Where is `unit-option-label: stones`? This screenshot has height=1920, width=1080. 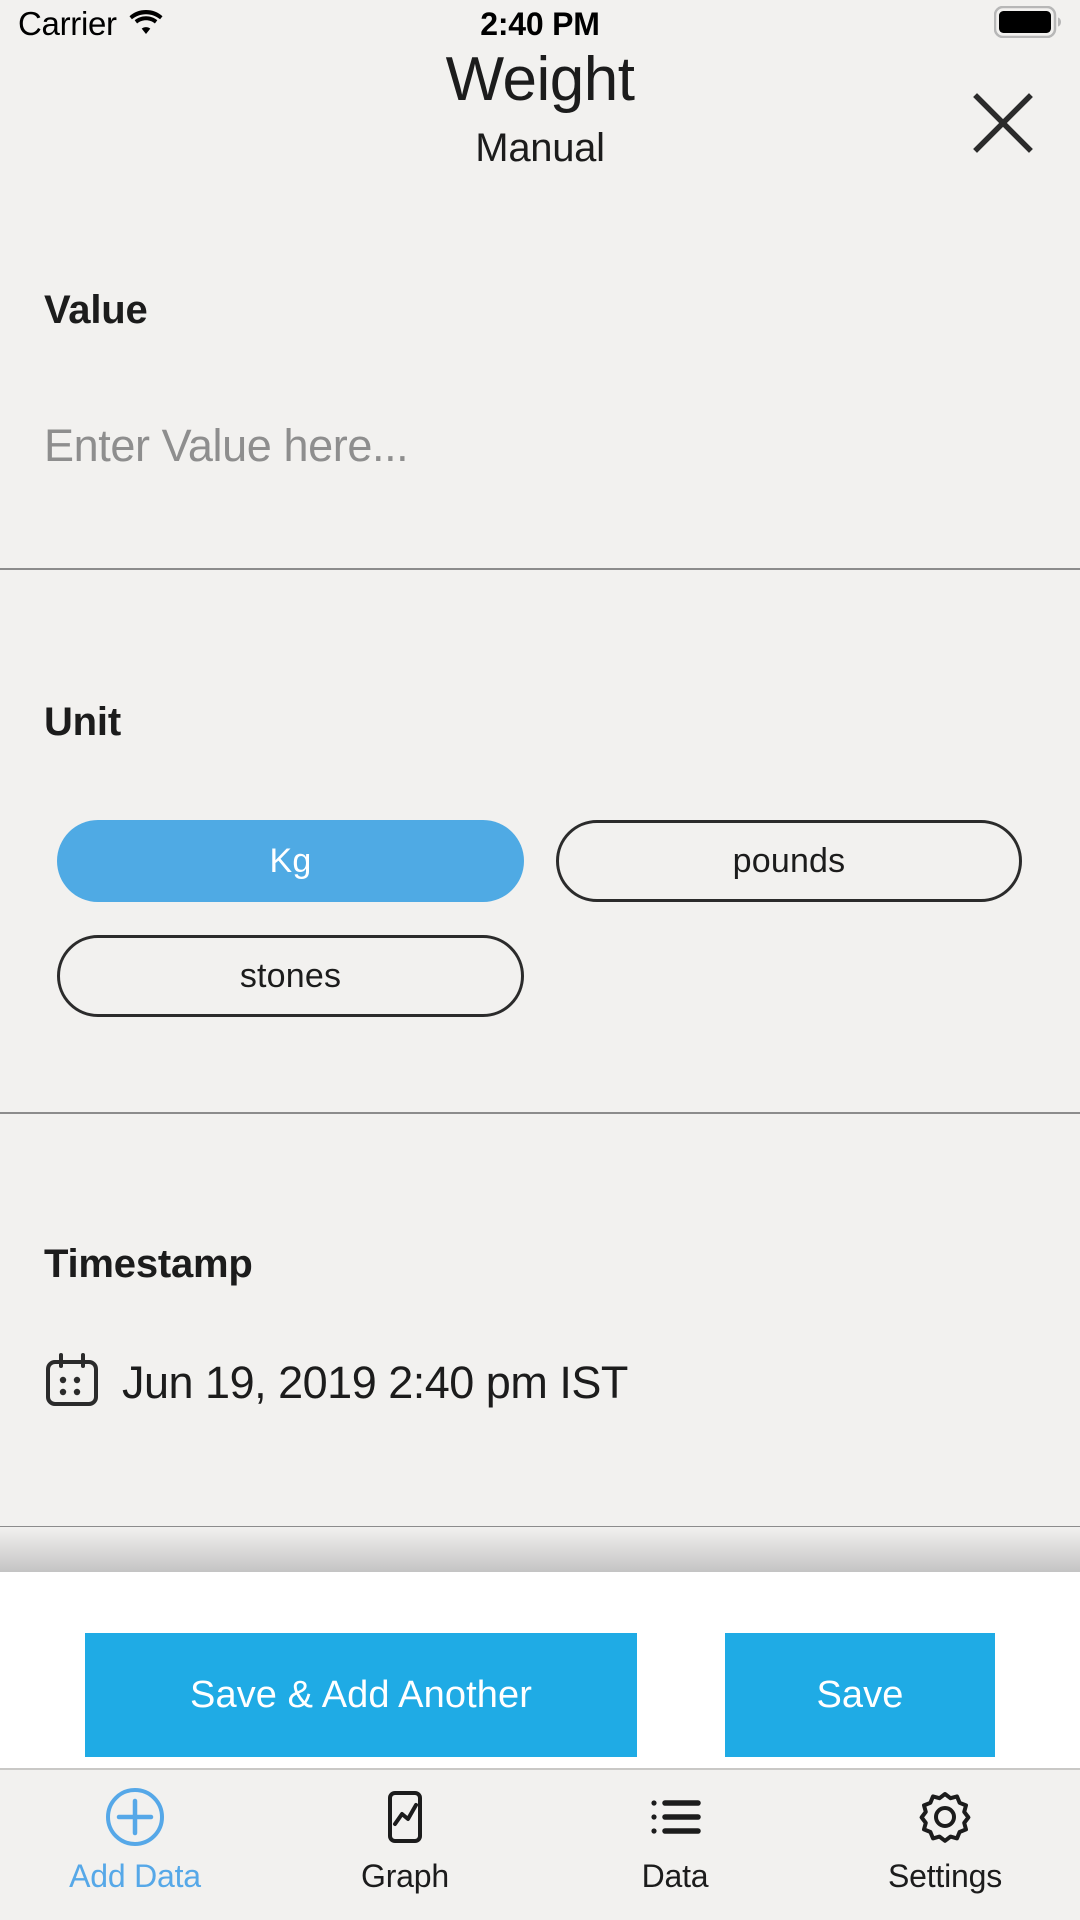
unit-option-label: stones is located at coordinates (290, 975).